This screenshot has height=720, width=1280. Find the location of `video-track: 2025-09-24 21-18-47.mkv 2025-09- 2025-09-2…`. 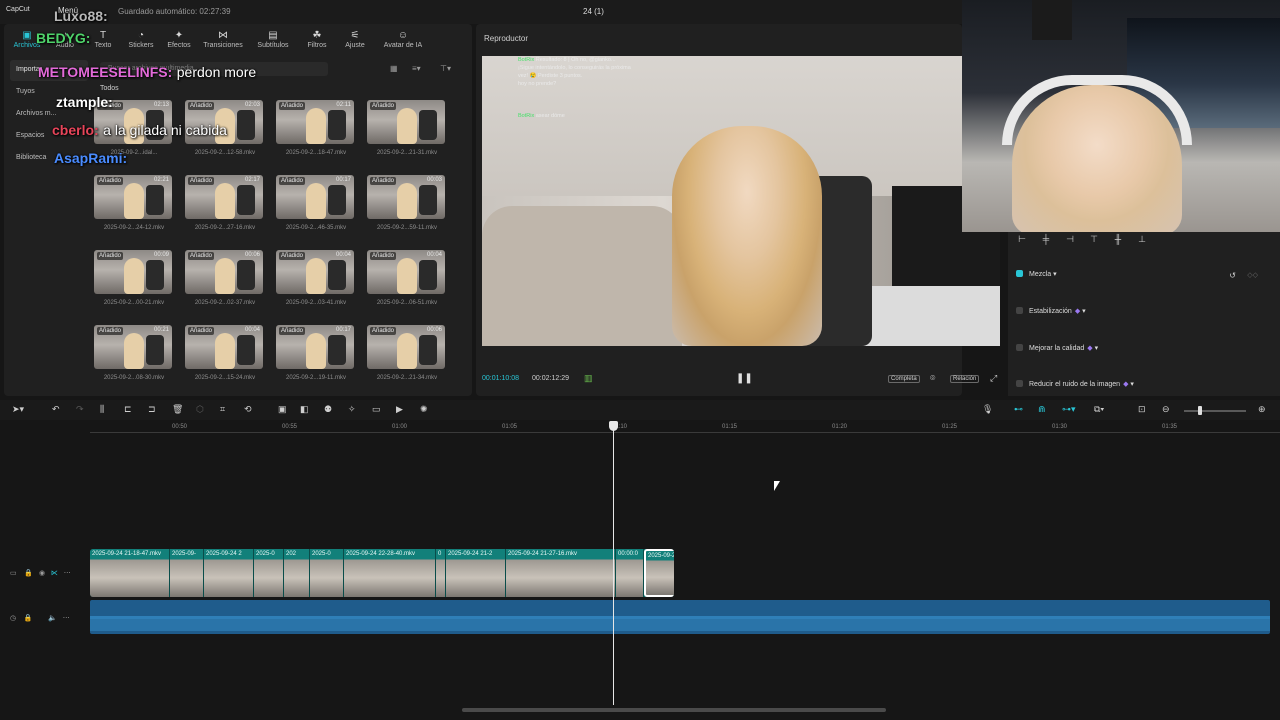

video-track: 2025-09-24 21-18-47.mkv 2025-09- 2025-09-2… is located at coordinates (382, 573).